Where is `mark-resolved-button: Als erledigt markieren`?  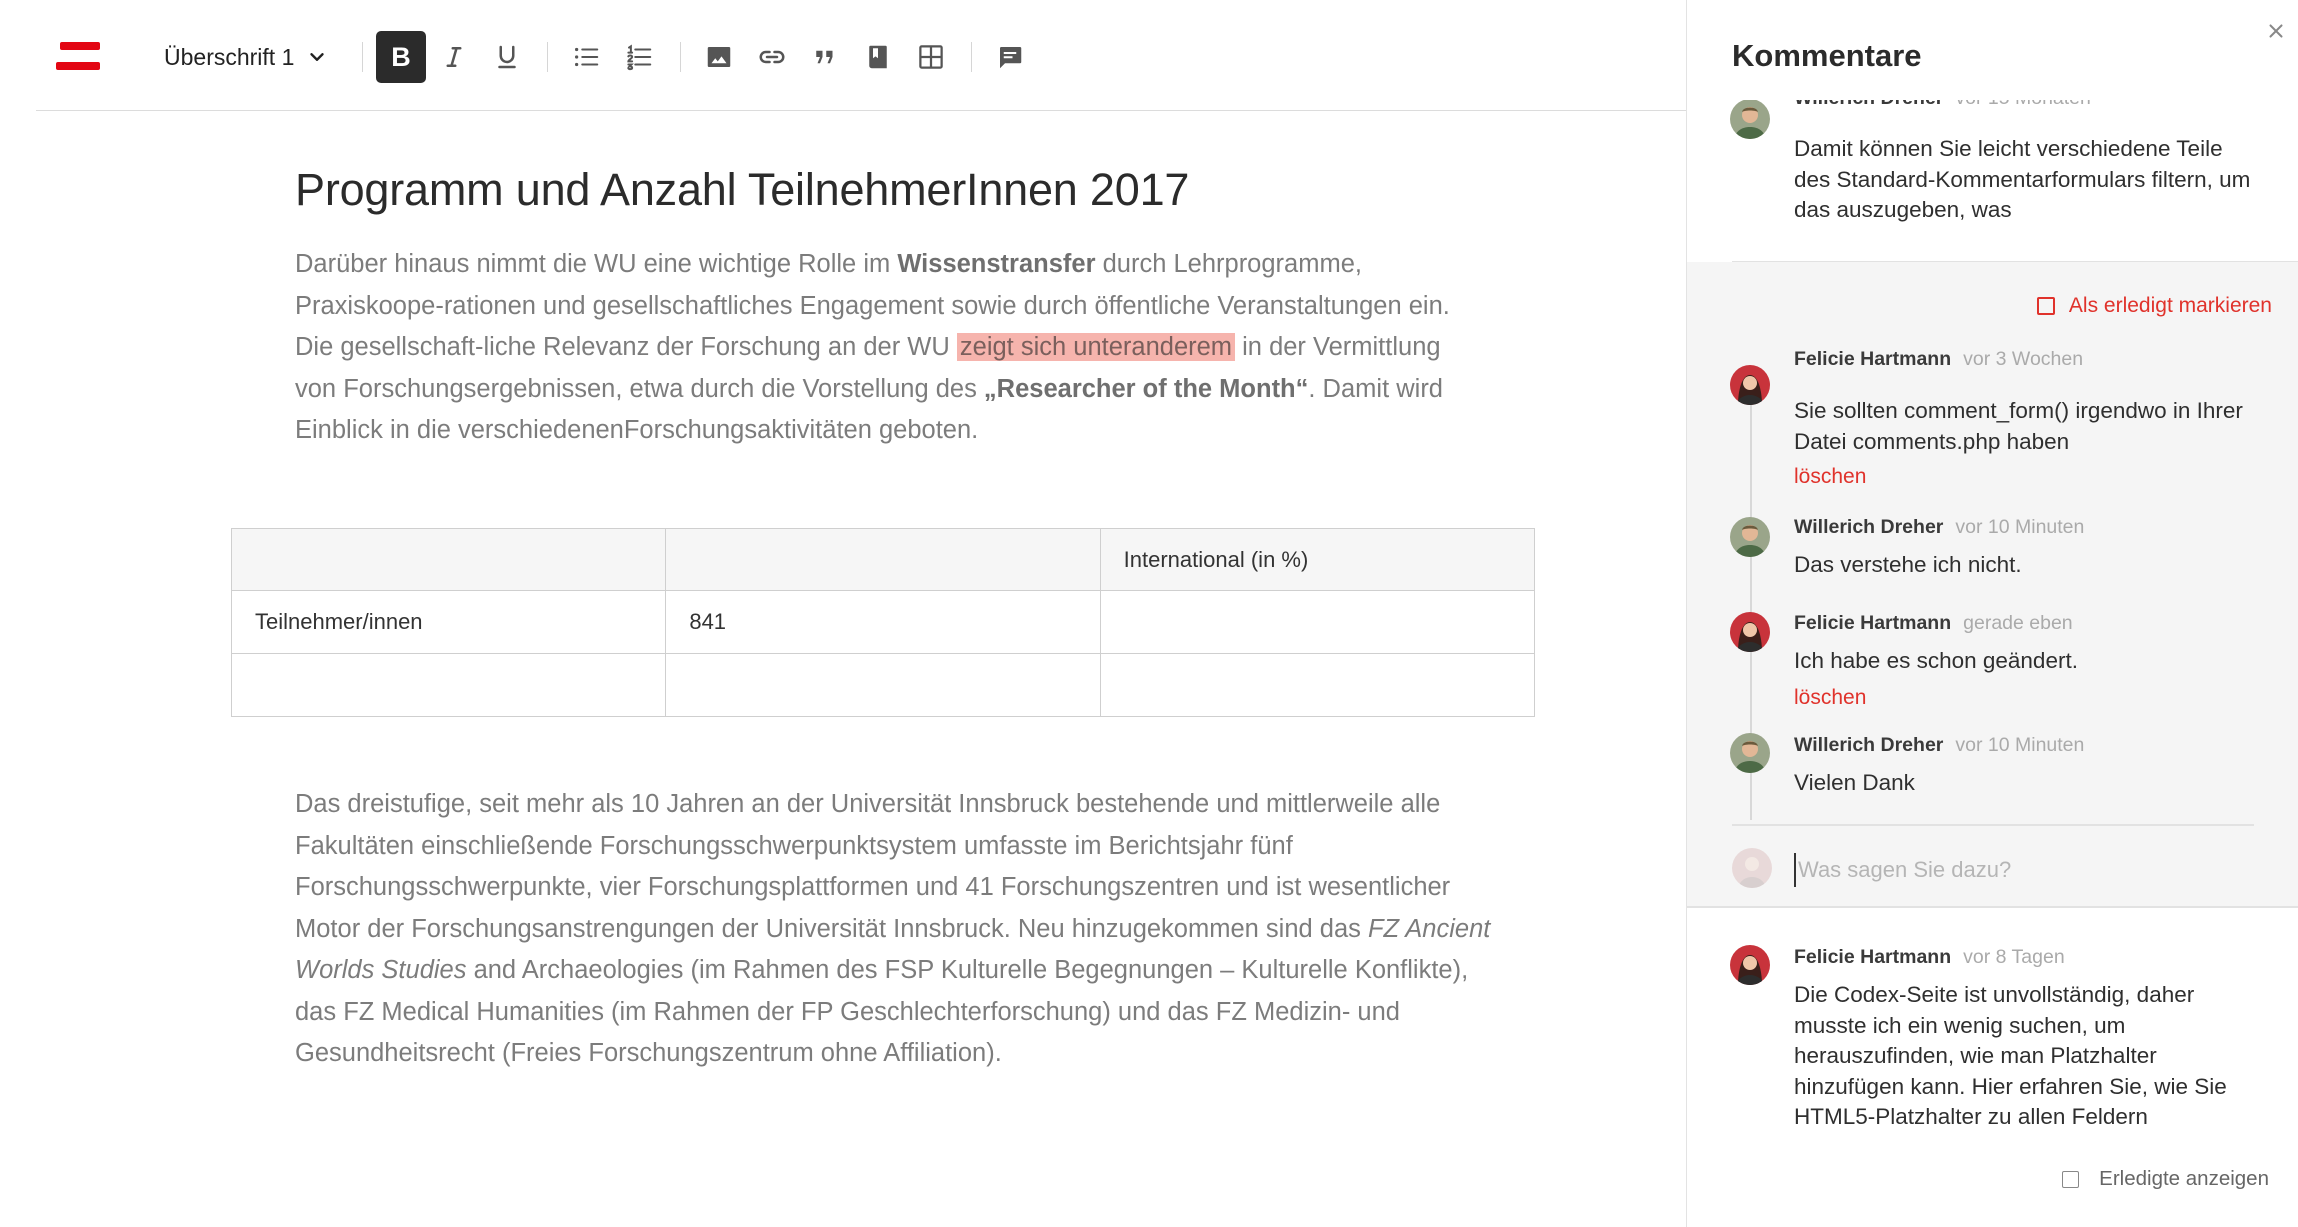
mark-resolved-button: Als erledigt markieren is located at coordinates (2154, 306).